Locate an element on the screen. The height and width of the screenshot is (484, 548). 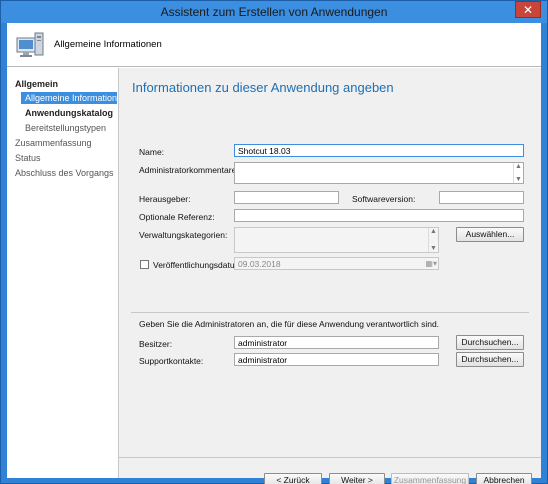
optional-reference-label: Optionale Referenz: is located at coordinates (177, 217).